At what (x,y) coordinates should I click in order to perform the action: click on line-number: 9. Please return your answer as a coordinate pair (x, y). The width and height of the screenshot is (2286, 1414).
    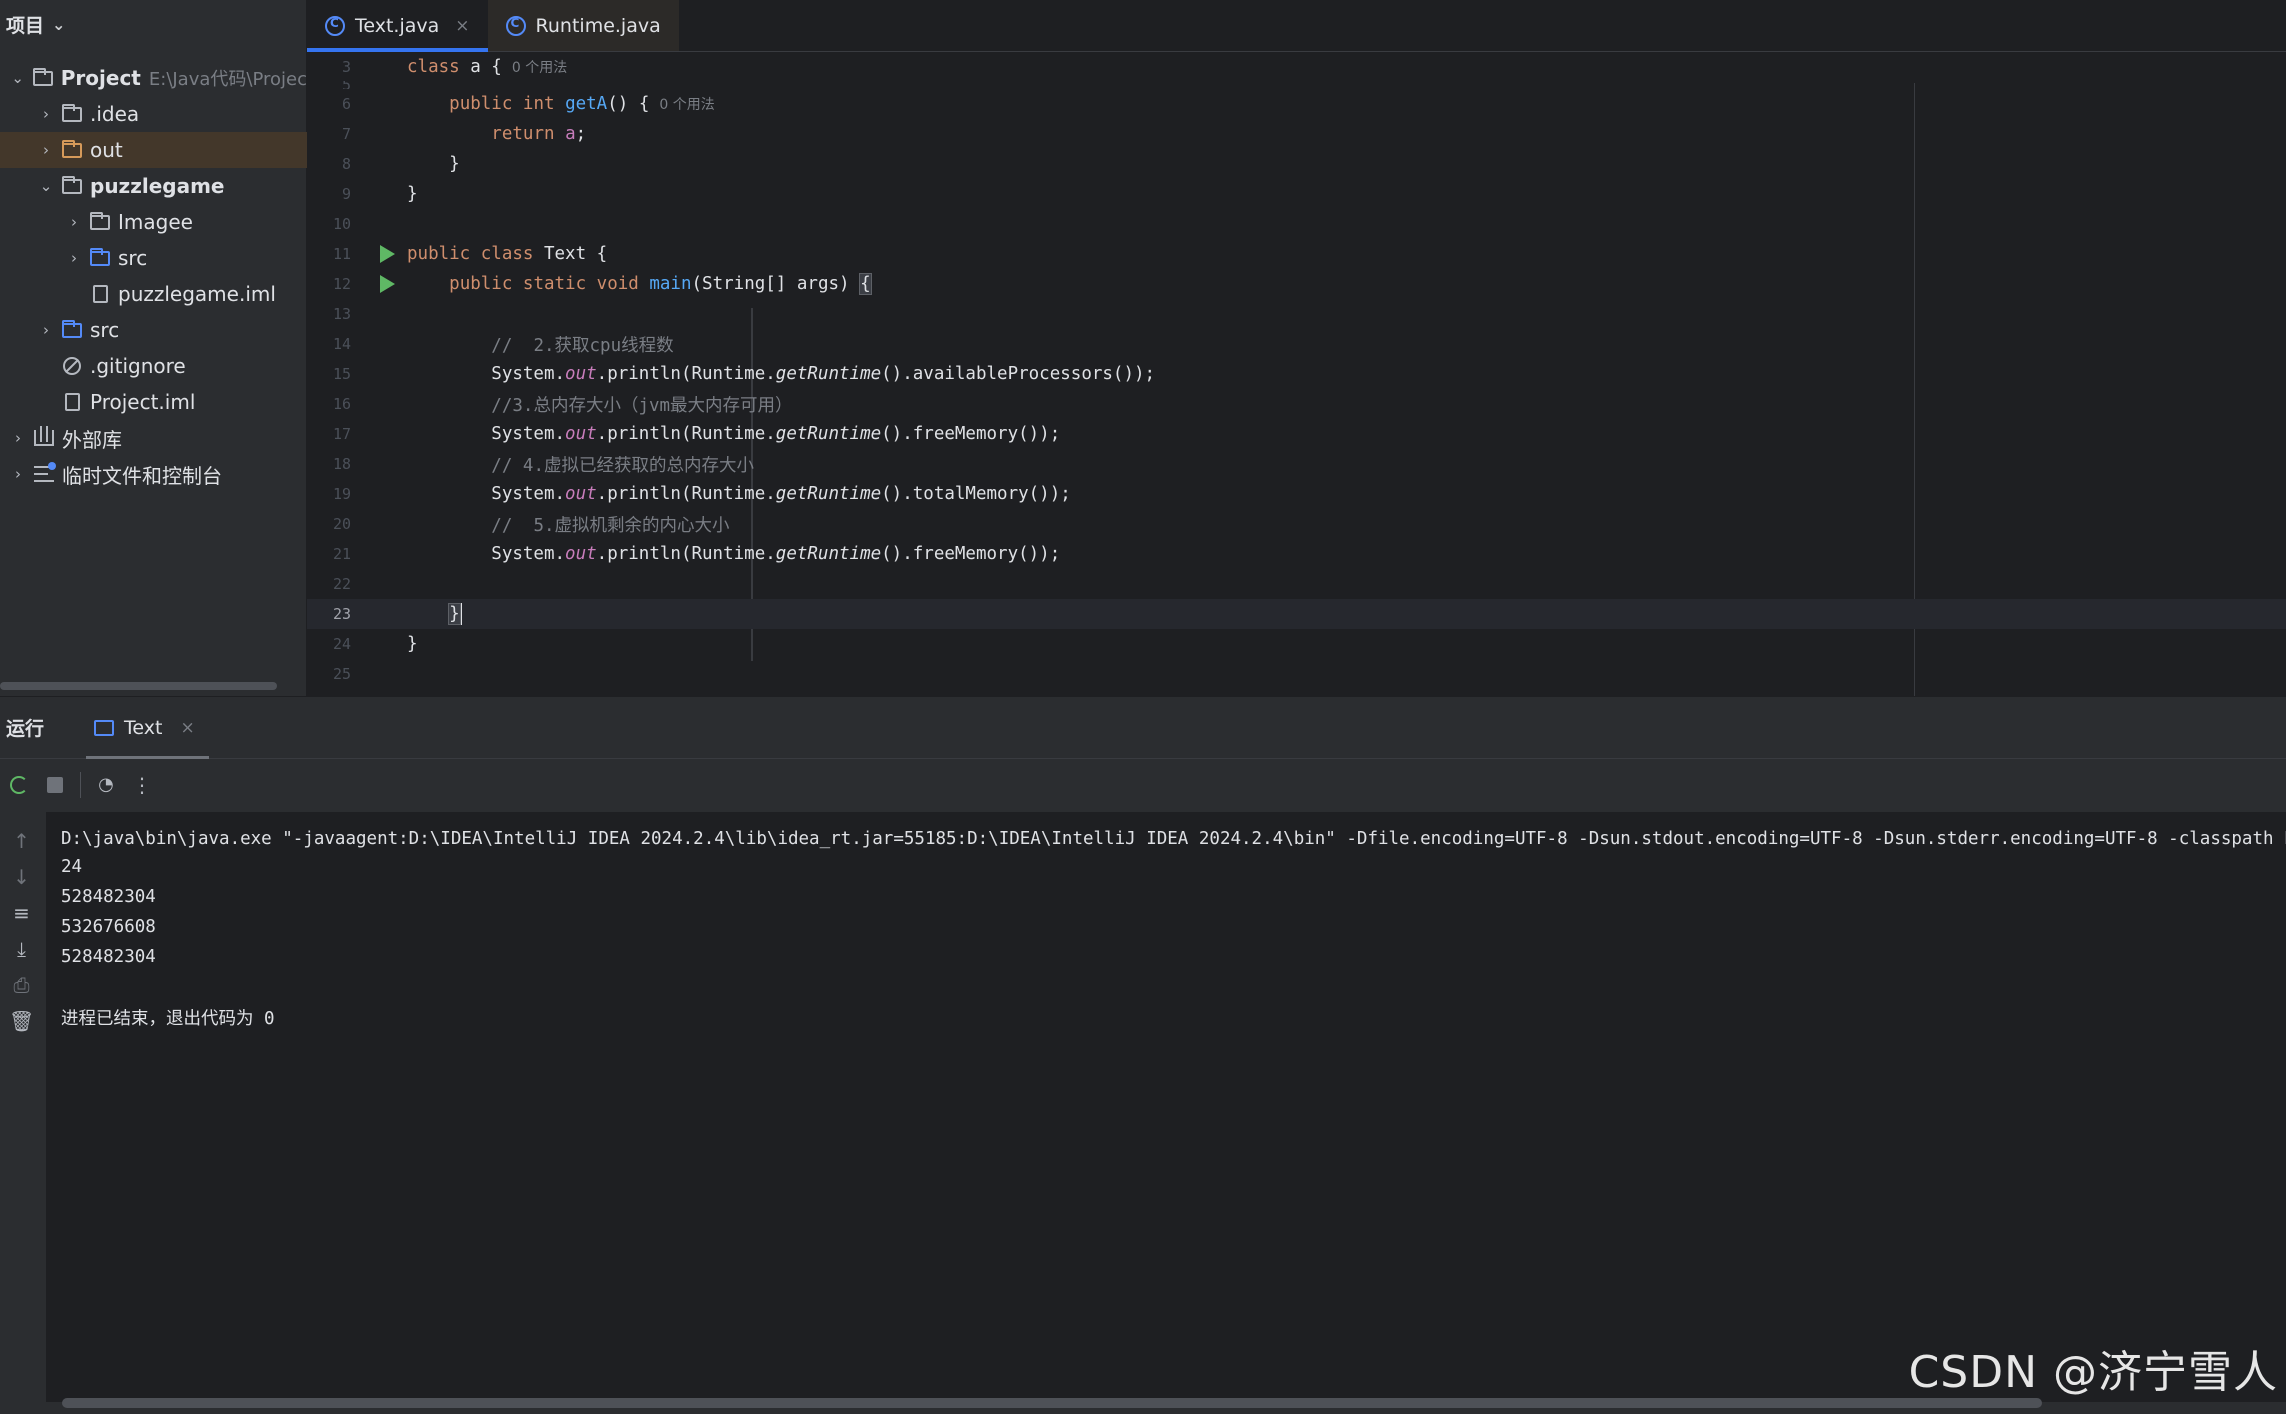
    Looking at the image, I should click on (346, 194).